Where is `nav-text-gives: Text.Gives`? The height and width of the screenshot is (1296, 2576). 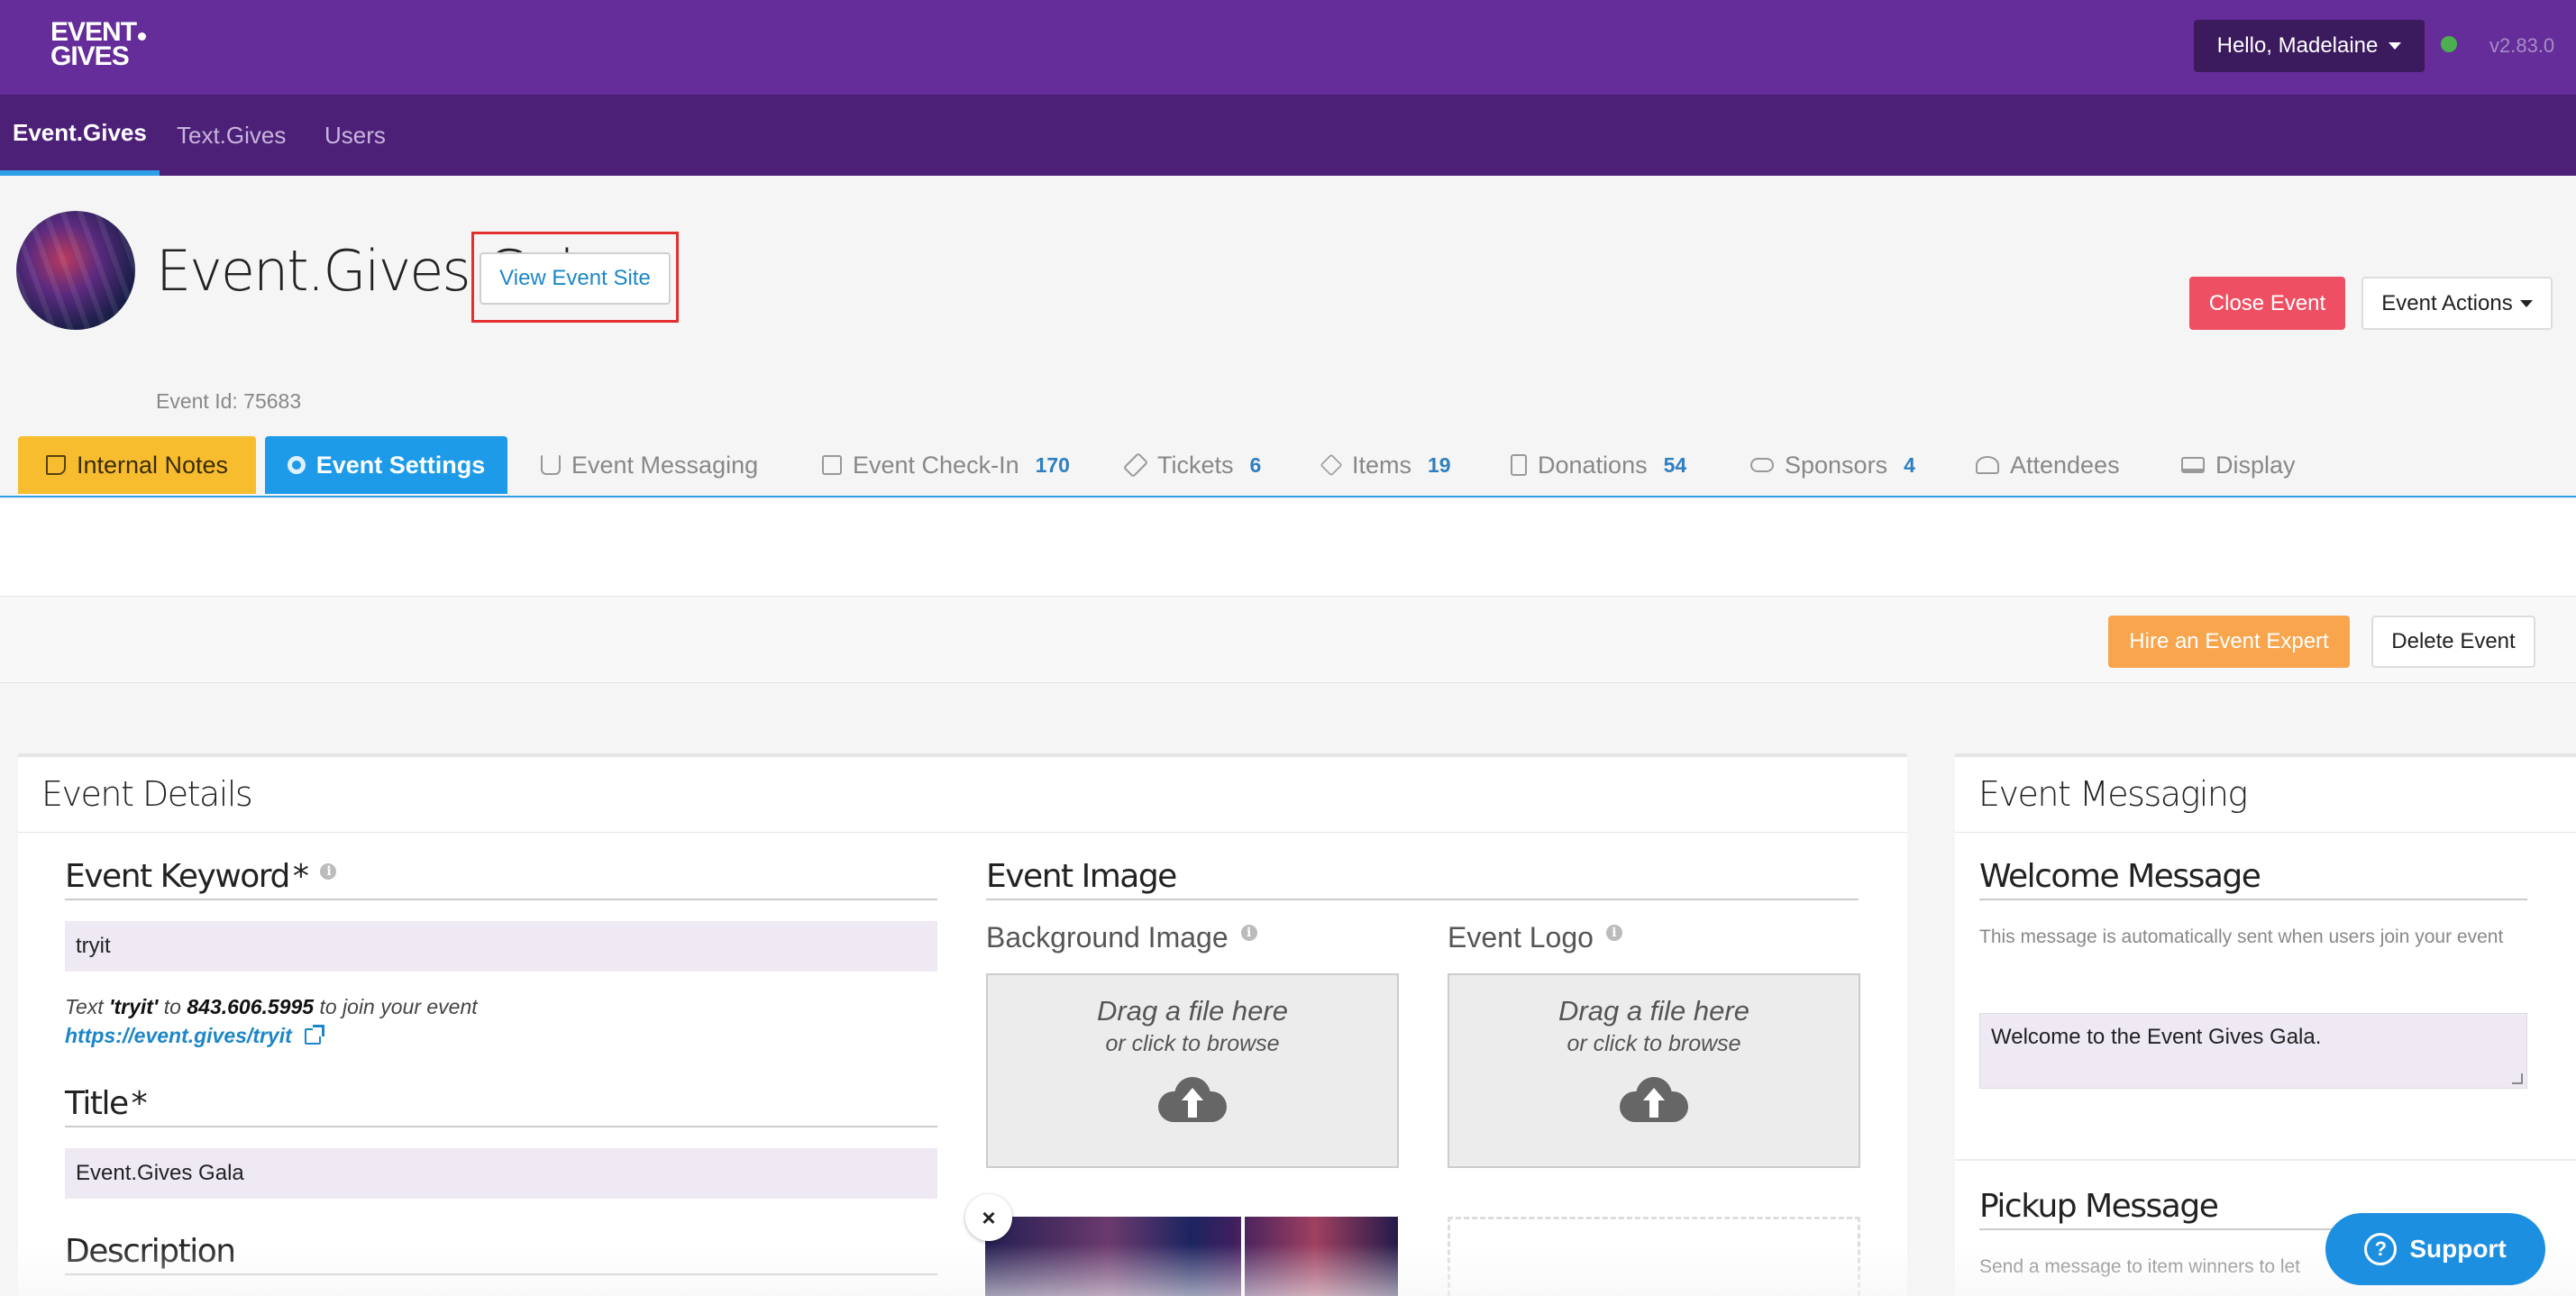
nav-text-gives: Text.Gives is located at coordinates (231, 135).